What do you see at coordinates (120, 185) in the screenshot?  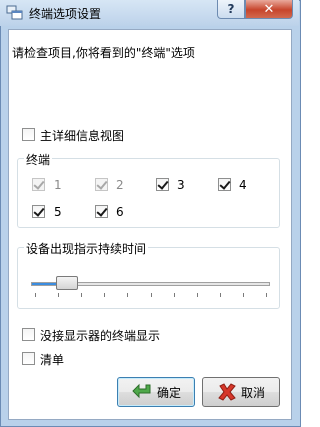 I see `terminal-2-label: 2` at bounding box center [120, 185].